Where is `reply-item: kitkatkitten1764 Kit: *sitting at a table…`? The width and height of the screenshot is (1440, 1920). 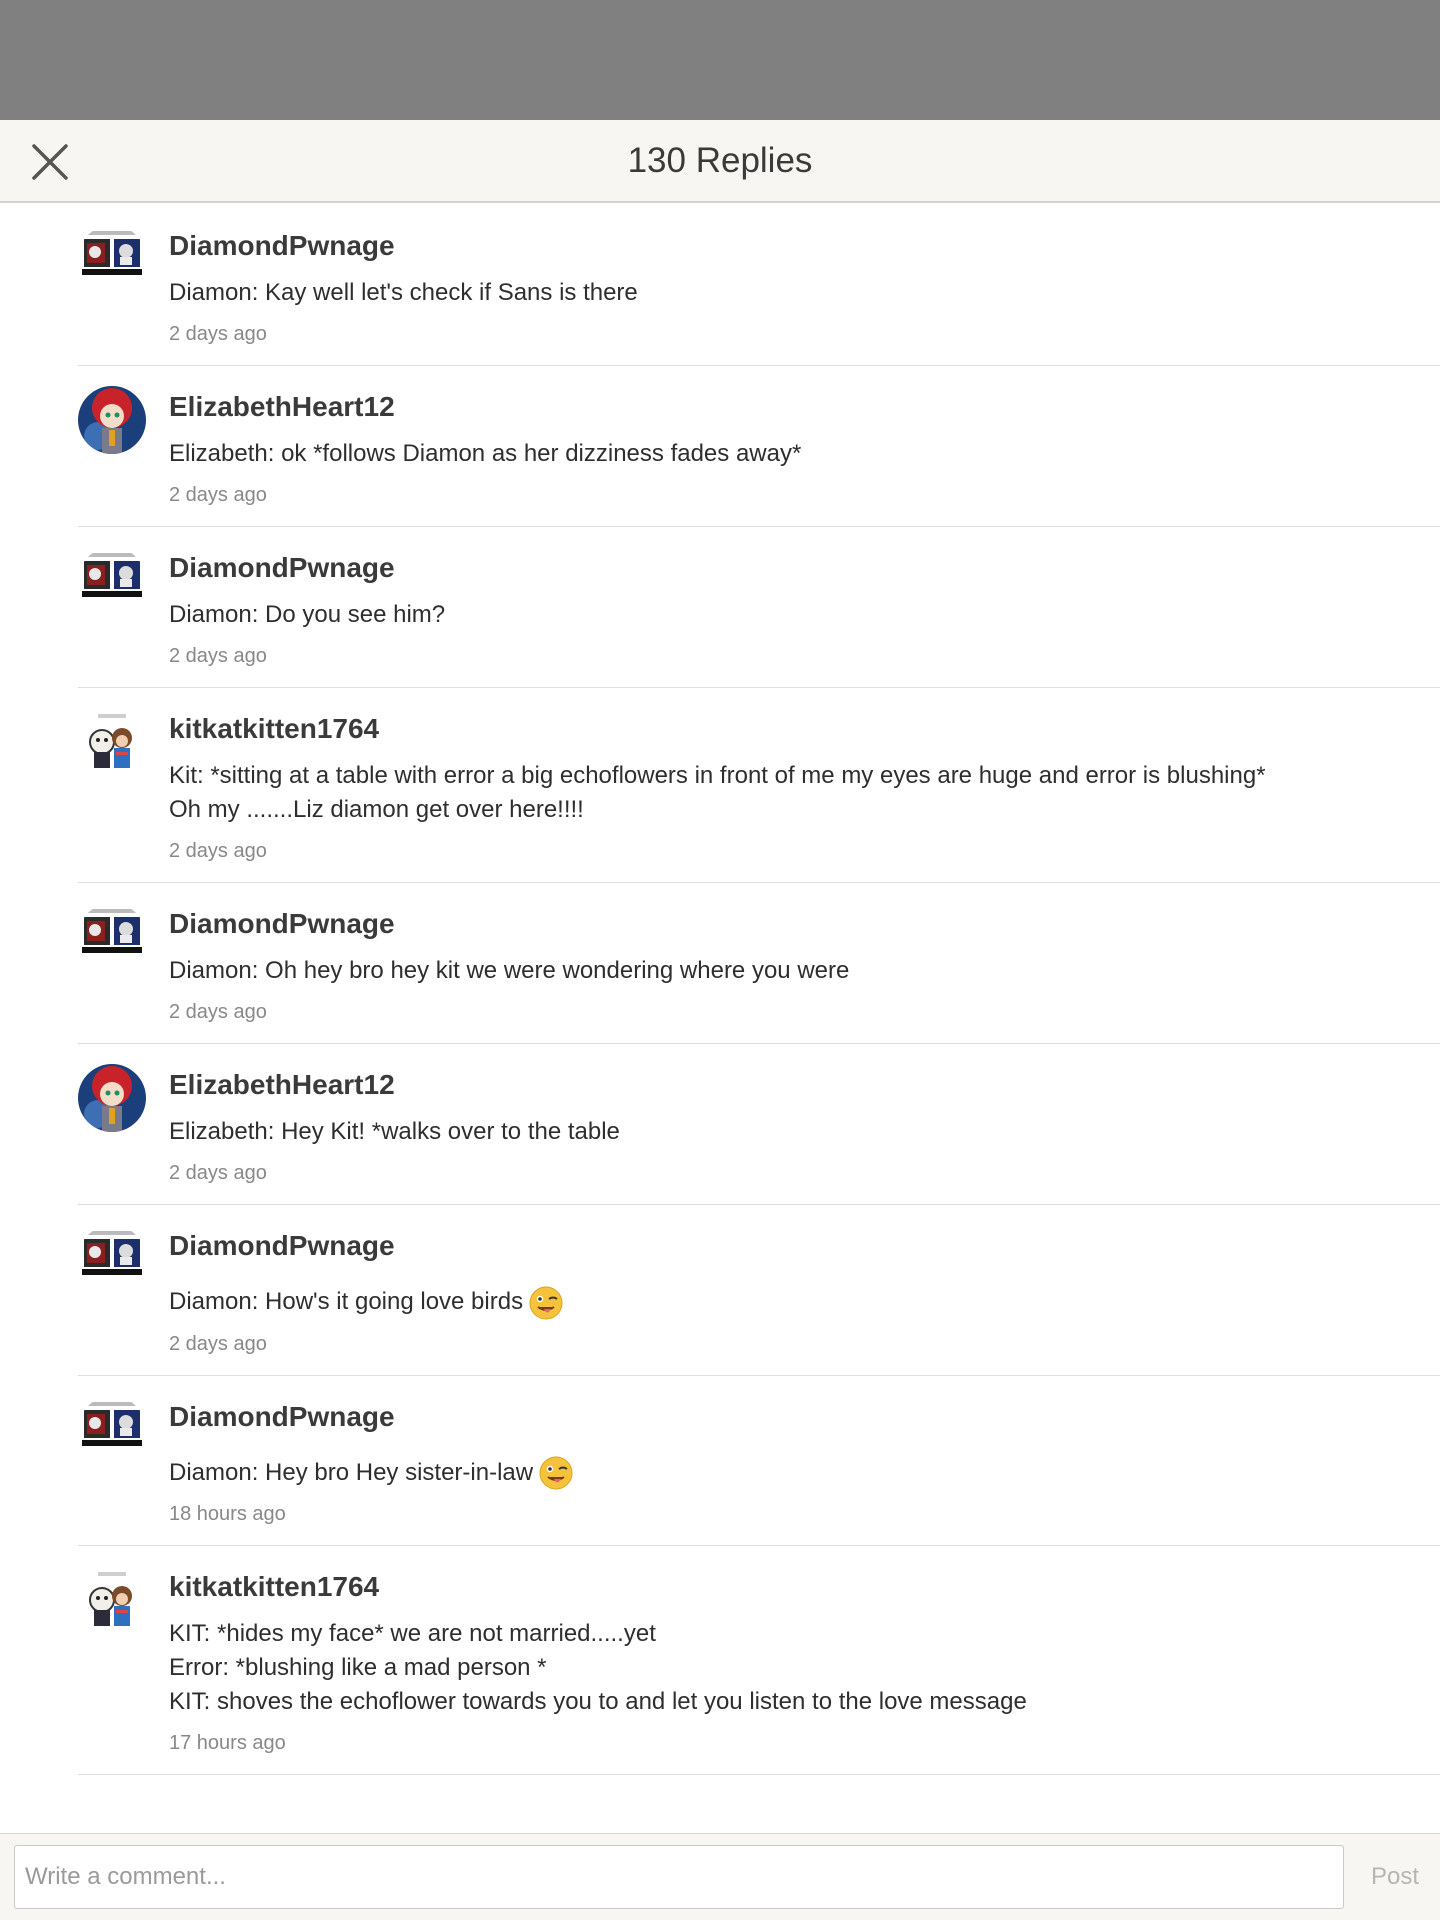
reply-item: kitkatkitten1764 Kit: *sitting at a table… is located at coordinates (759, 785).